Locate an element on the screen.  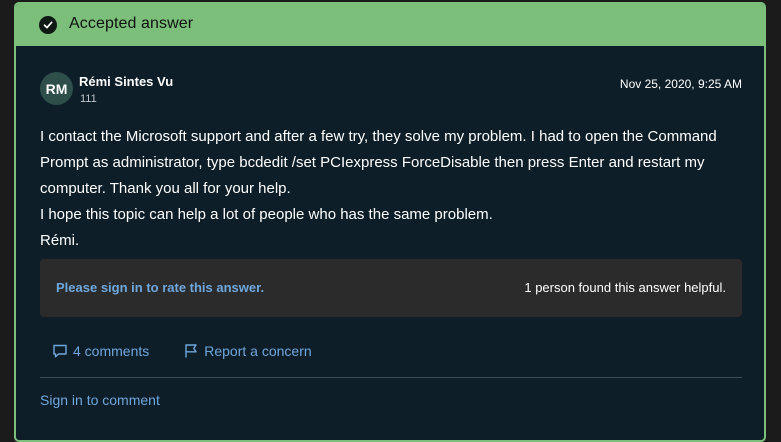
flag-icon is located at coordinates (191, 351).